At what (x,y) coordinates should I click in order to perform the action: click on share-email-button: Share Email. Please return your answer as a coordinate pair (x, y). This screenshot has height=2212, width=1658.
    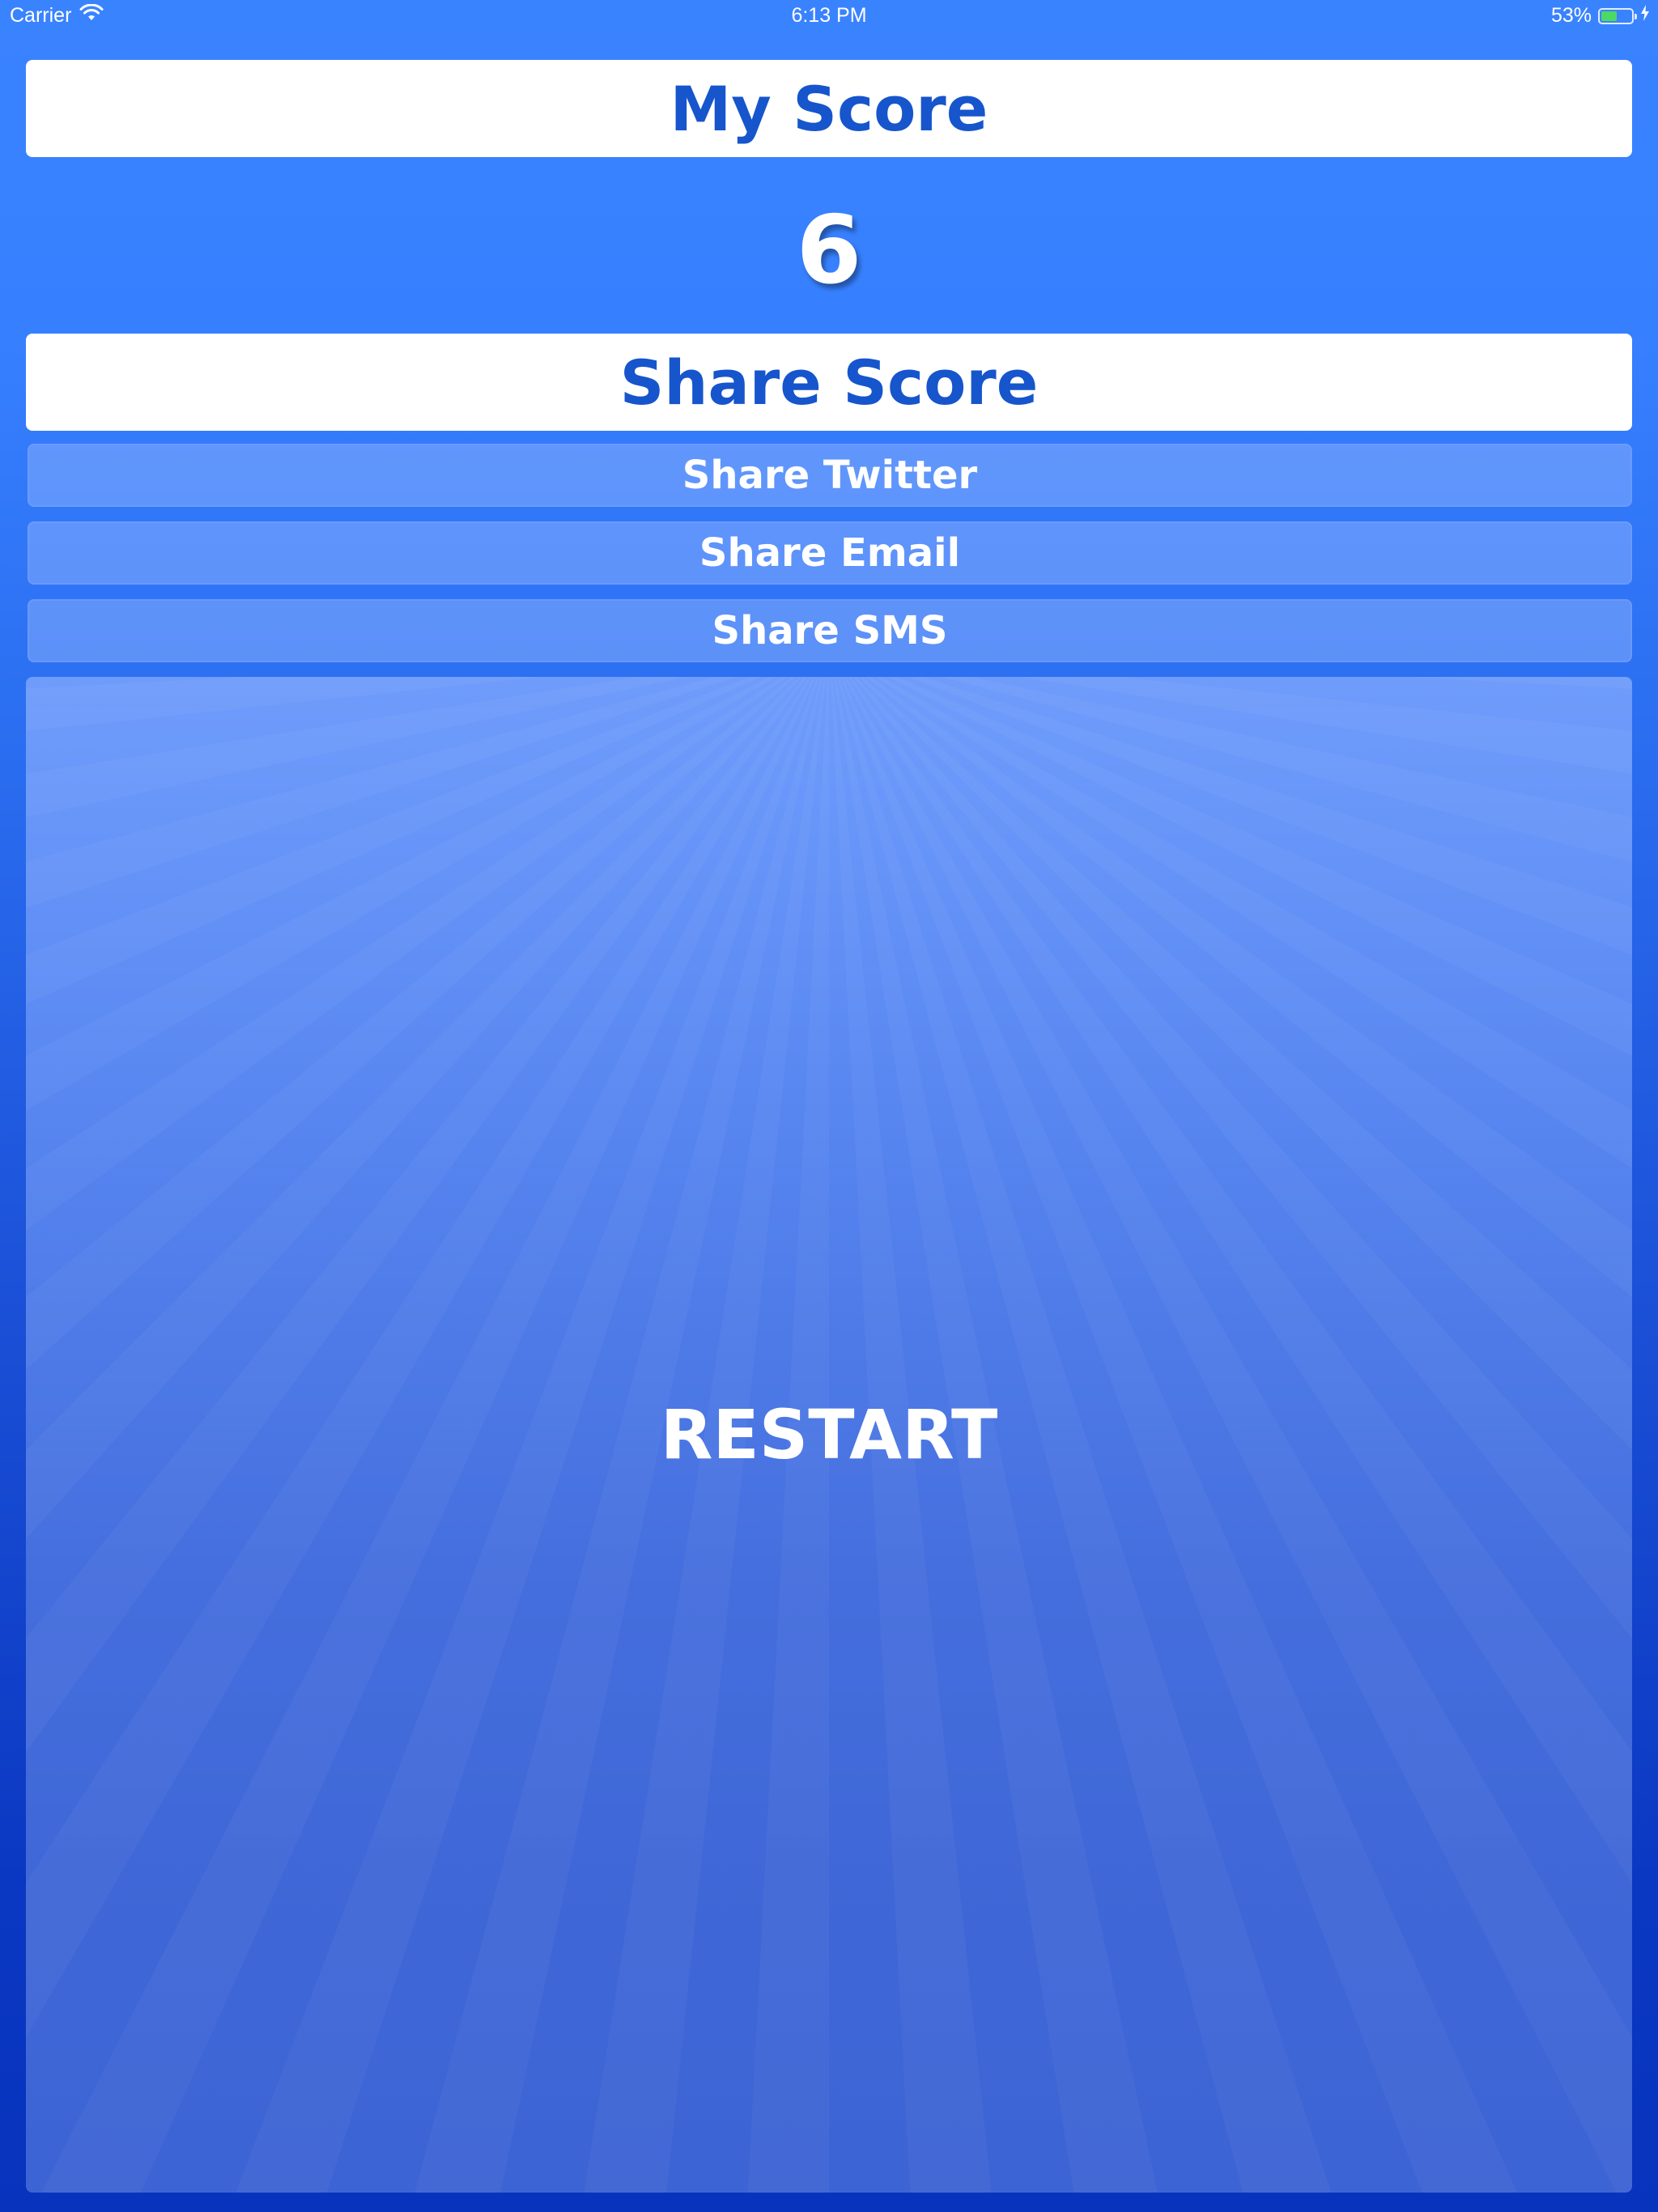
    Looking at the image, I should click on (830, 553).